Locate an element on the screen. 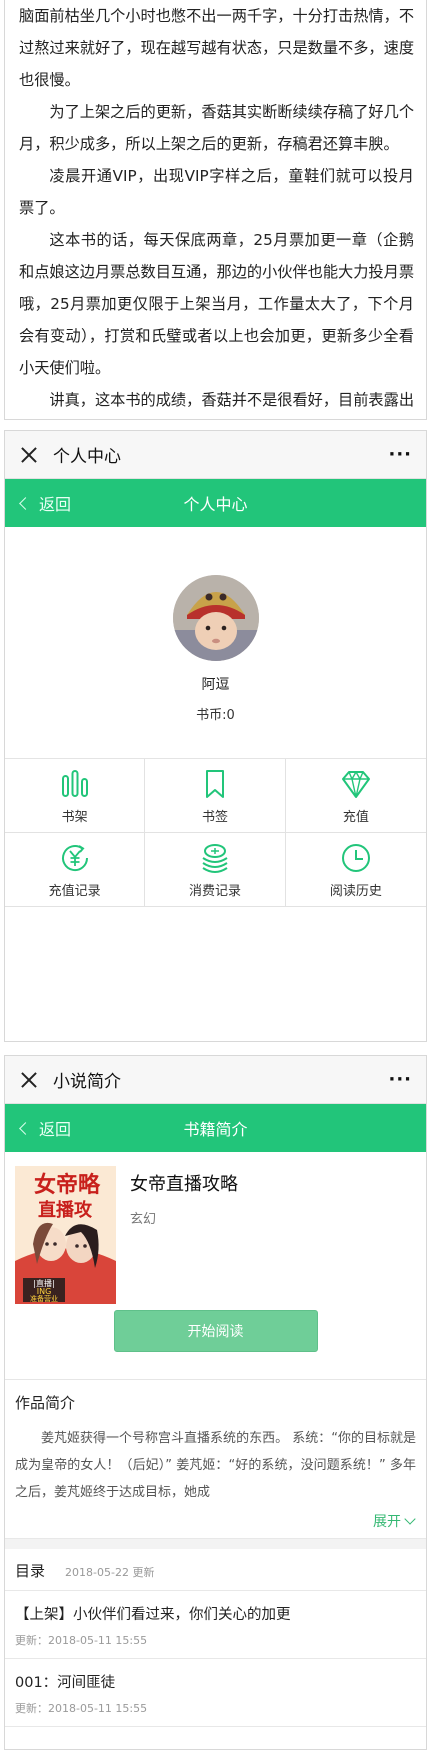 The image size is (431, 1750). intro-heading: 作品简介 is located at coordinates (45, 1403).